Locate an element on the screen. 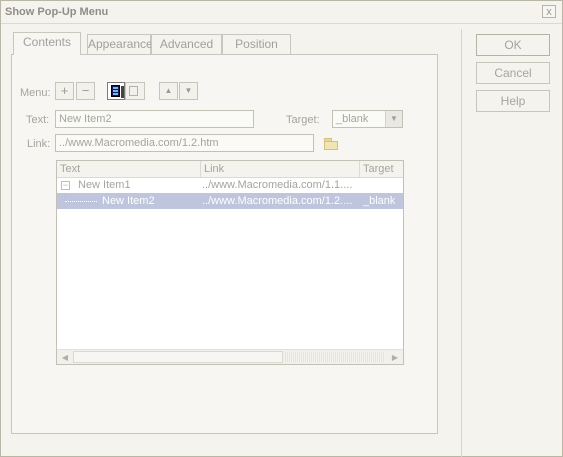 This screenshot has width=563, height=457. close-button: x is located at coordinates (549, 11).